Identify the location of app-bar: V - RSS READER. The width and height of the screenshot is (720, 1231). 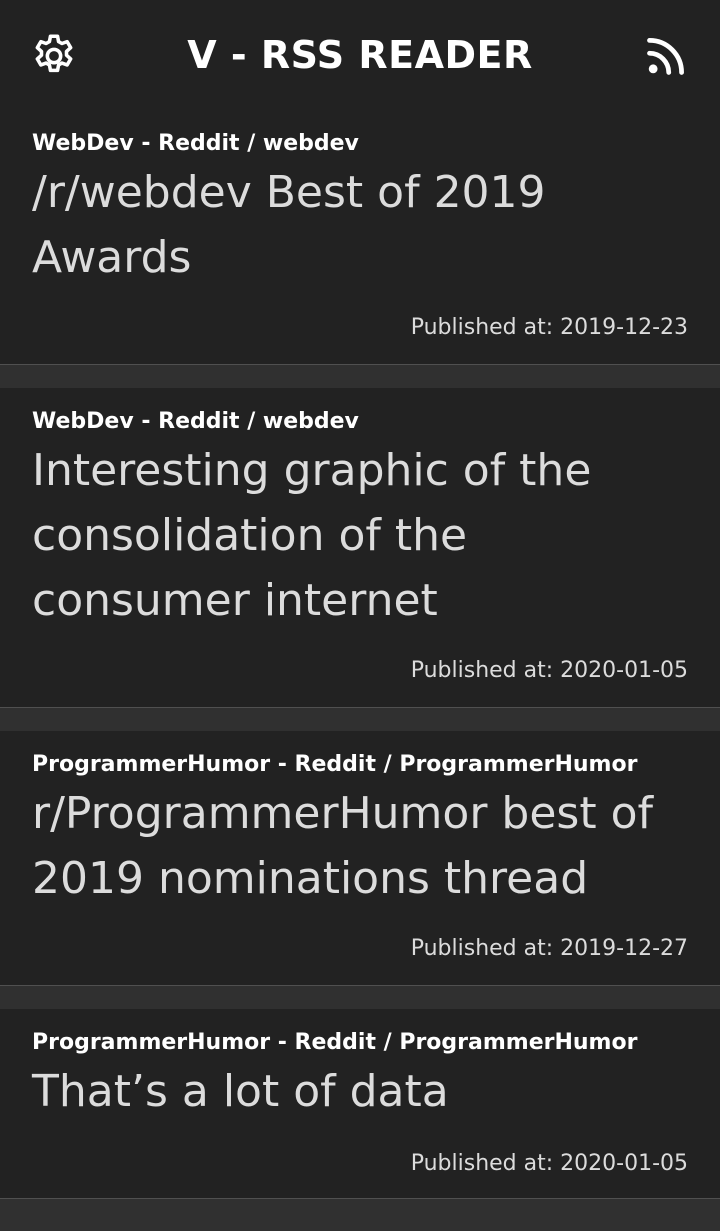
(360, 55).